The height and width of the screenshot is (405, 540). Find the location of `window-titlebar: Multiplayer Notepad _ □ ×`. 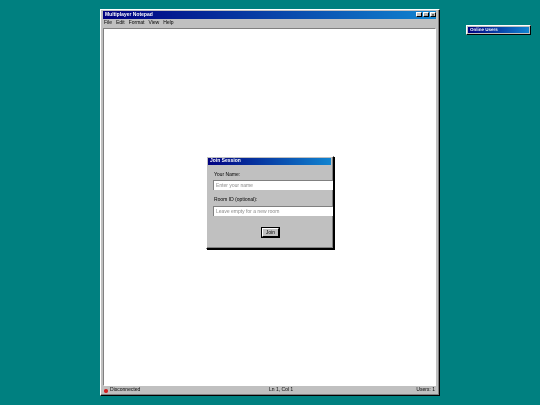

window-titlebar: Multiplayer Notepad _ □ × is located at coordinates (269, 15).